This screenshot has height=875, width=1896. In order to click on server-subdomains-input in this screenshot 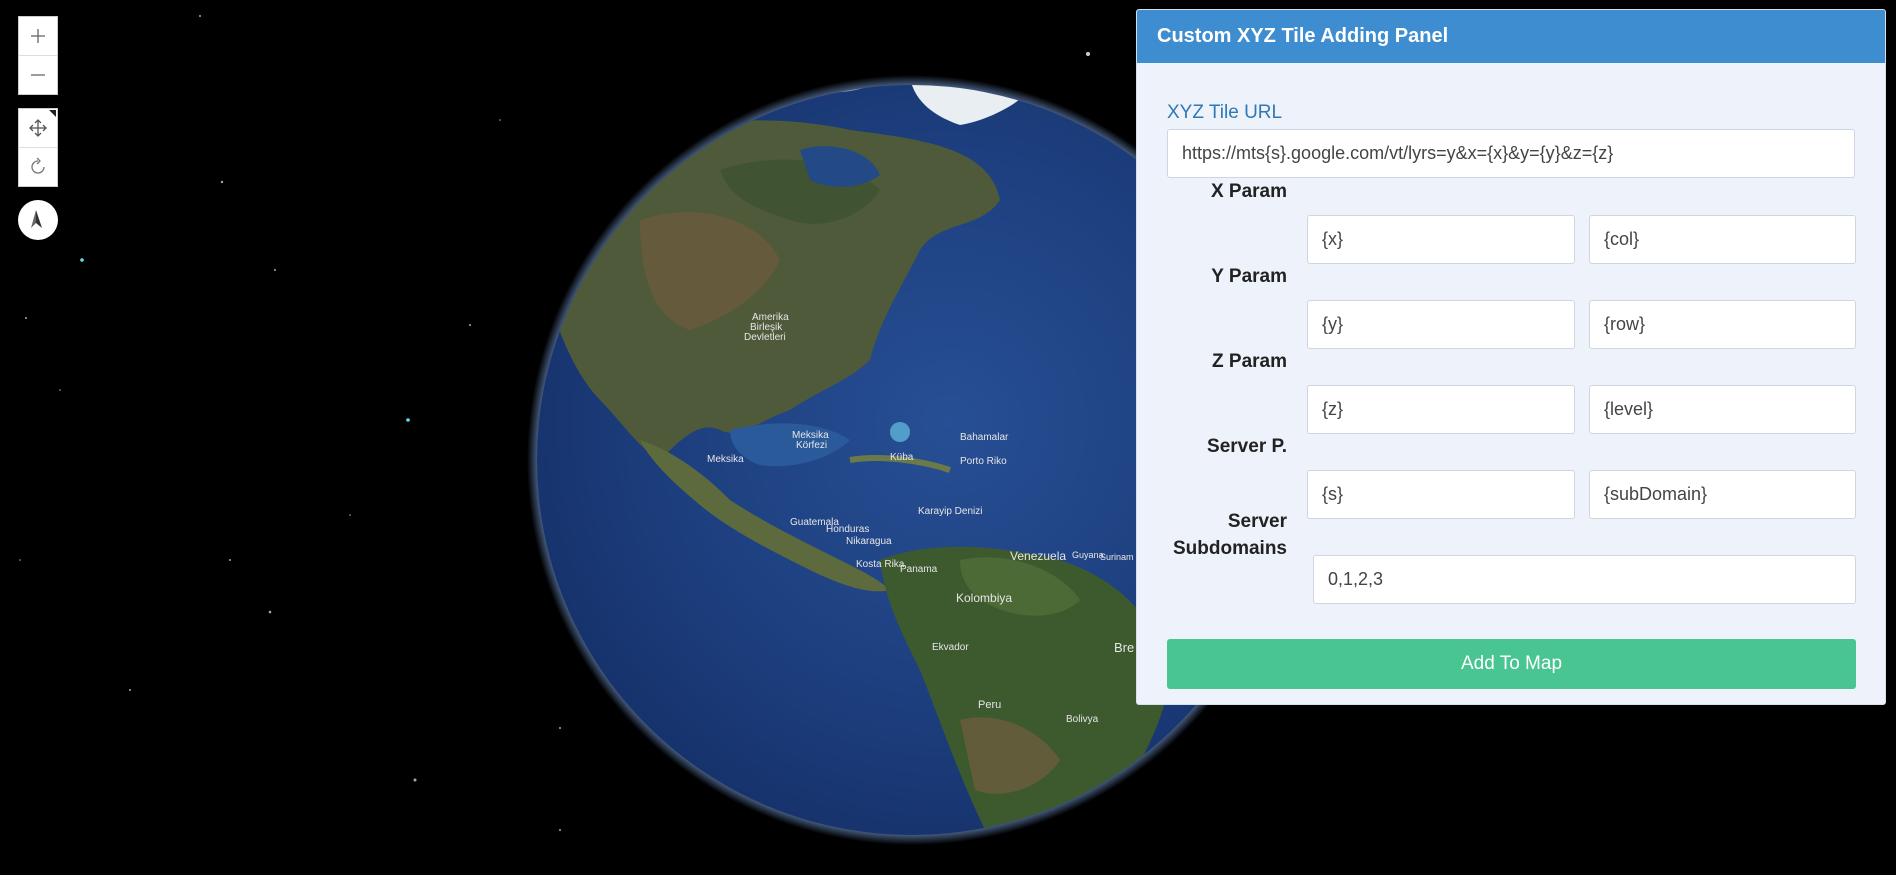, I will do `click(1584, 579)`.